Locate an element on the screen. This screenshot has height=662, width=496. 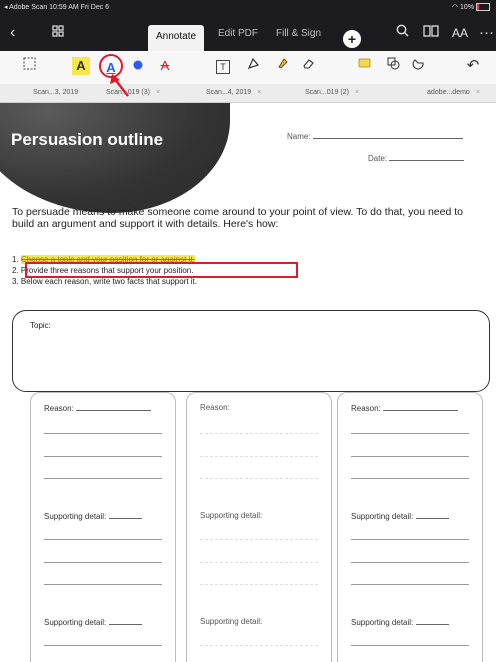
pointer-arrow-annotation is located at coordinates (119, 85).